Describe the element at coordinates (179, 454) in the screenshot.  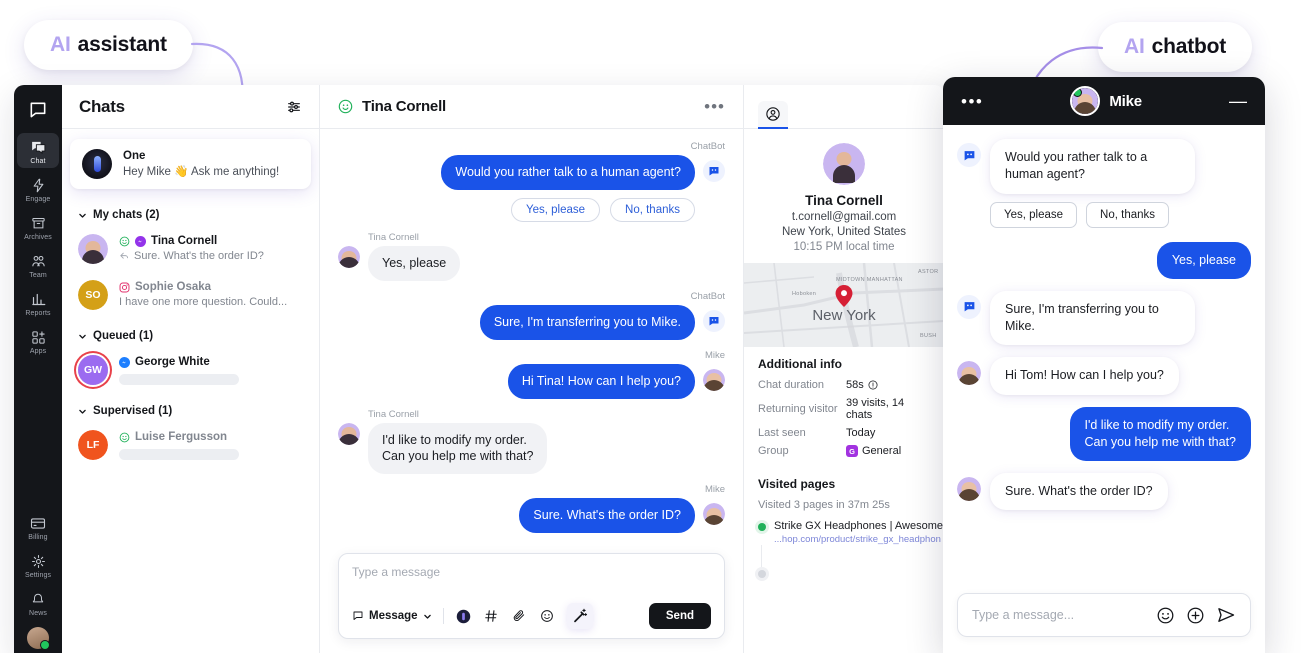
I see `list-item-preview-placeholder` at that location.